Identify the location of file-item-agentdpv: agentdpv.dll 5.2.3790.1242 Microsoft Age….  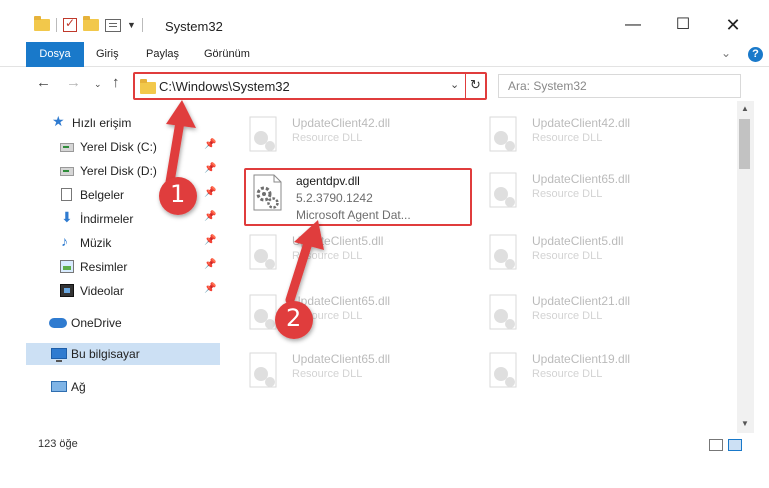
(365, 197).